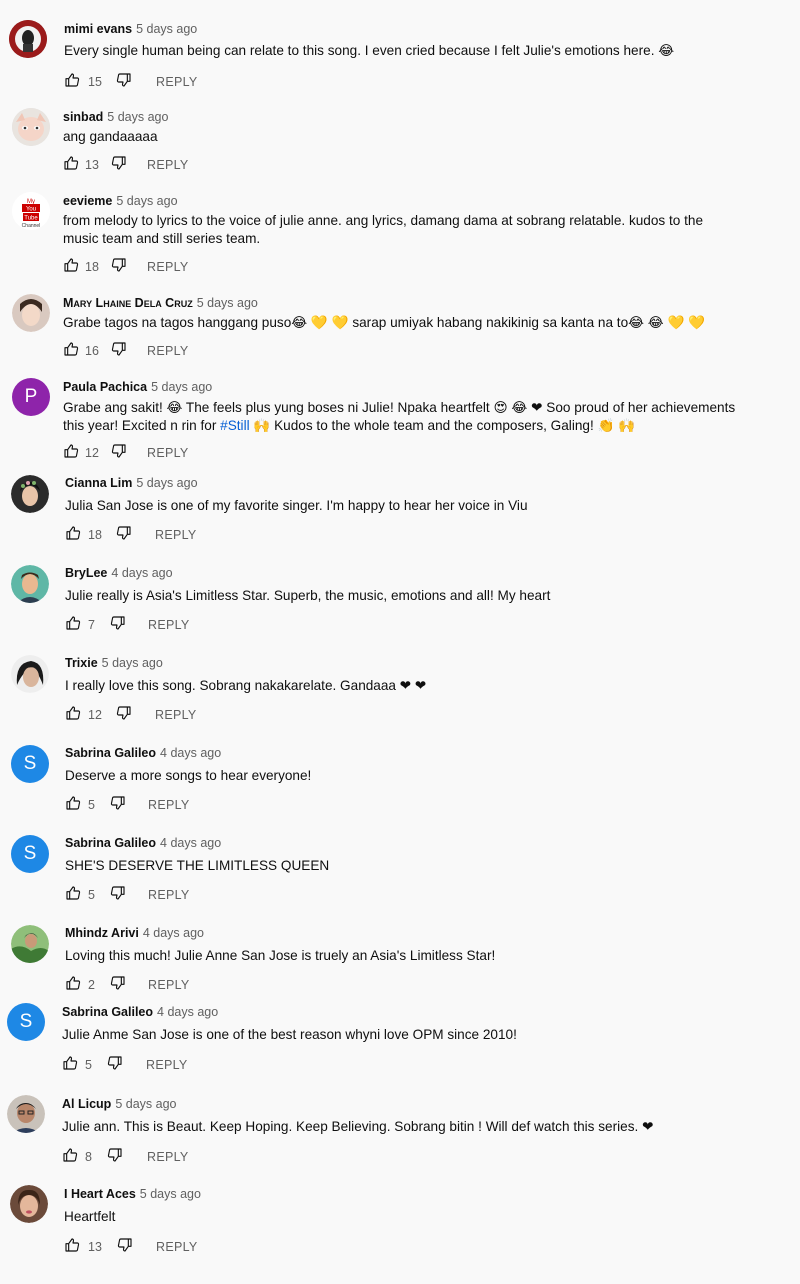 The image size is (800, 1284). What do you see at coordinates (87, 201) in the screenshot?
I see `comment-author: eevieme` at bounding box center [87, 201].